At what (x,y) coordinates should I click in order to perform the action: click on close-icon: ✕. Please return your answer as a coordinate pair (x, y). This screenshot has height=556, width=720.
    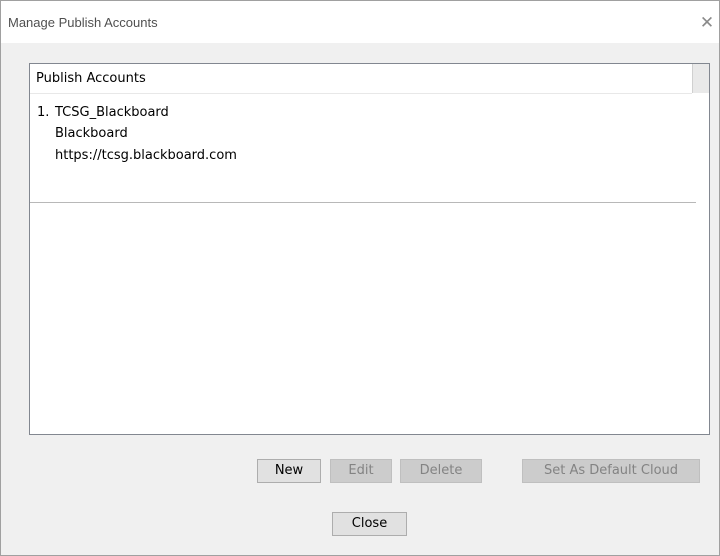
    Looking at the image, I should click on (707, 23).